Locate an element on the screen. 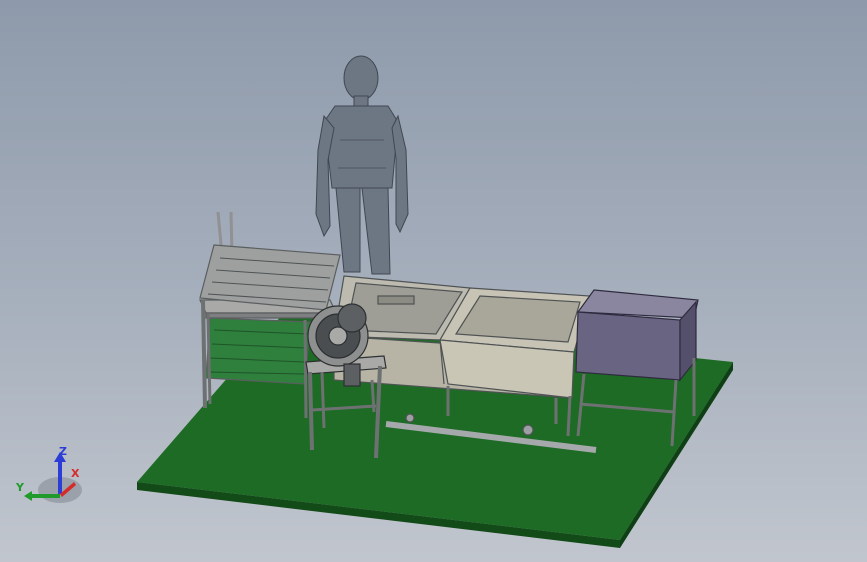  human-figure is located at coordinates (362, 165).